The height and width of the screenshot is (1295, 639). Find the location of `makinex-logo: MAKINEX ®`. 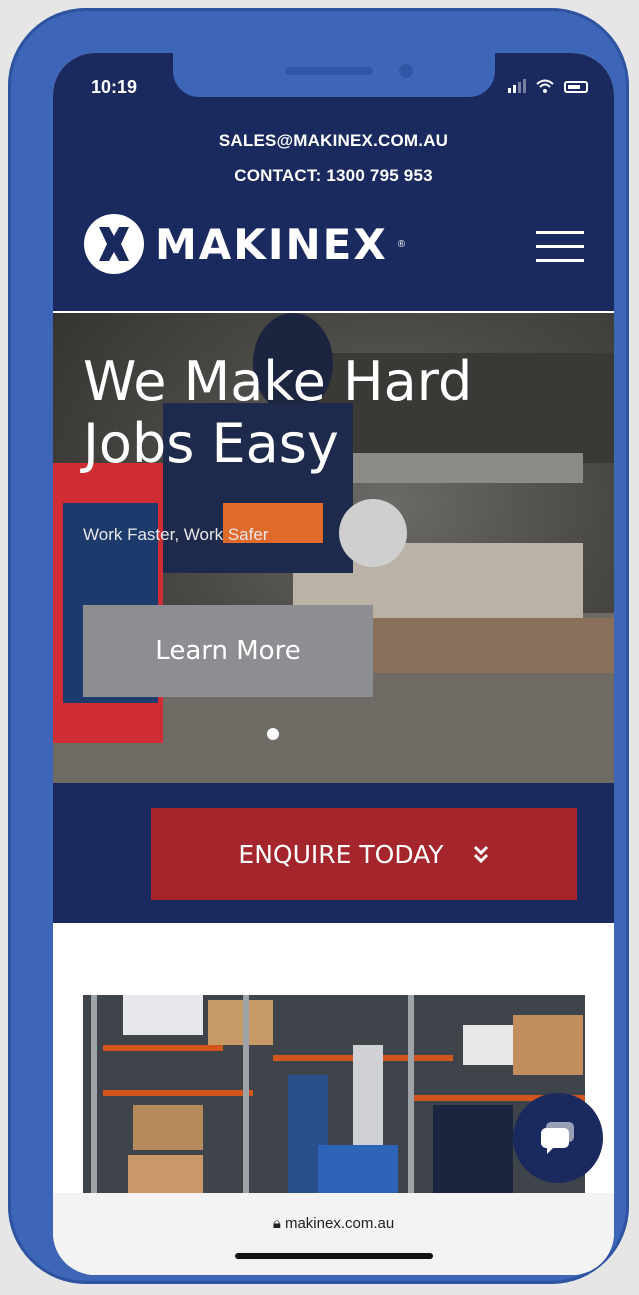

makinex-logo: MAKINEX ® is located at coordinates (244, 244).